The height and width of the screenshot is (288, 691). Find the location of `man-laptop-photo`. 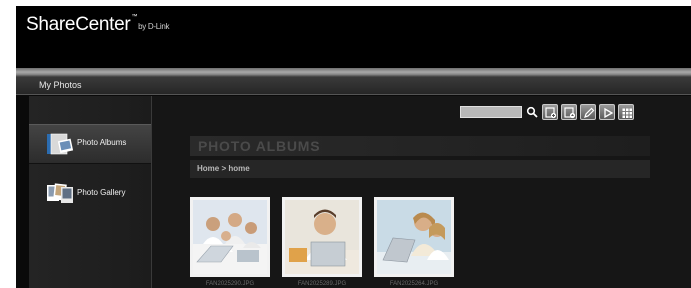

man-laptop-photo is located at coordinates (322, 237).